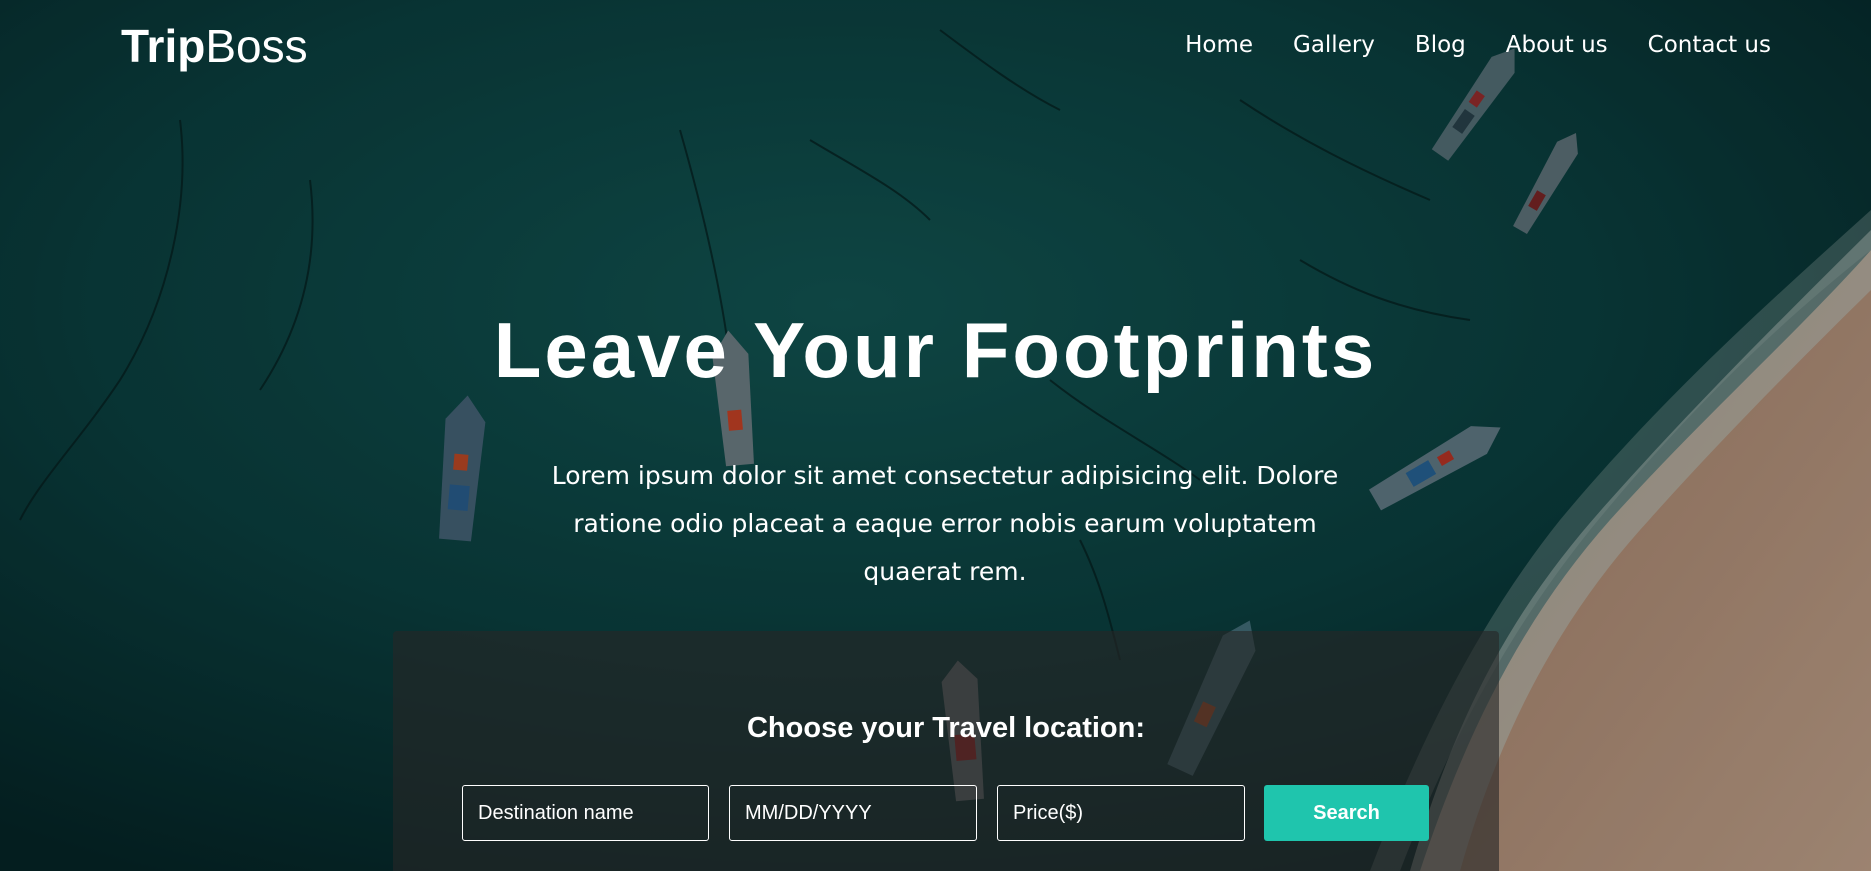  What do you see at coordinates (946, 728) in the screenshot?
I see `search-heading: Choose your Travel location:` at bounding box center [946, 728].